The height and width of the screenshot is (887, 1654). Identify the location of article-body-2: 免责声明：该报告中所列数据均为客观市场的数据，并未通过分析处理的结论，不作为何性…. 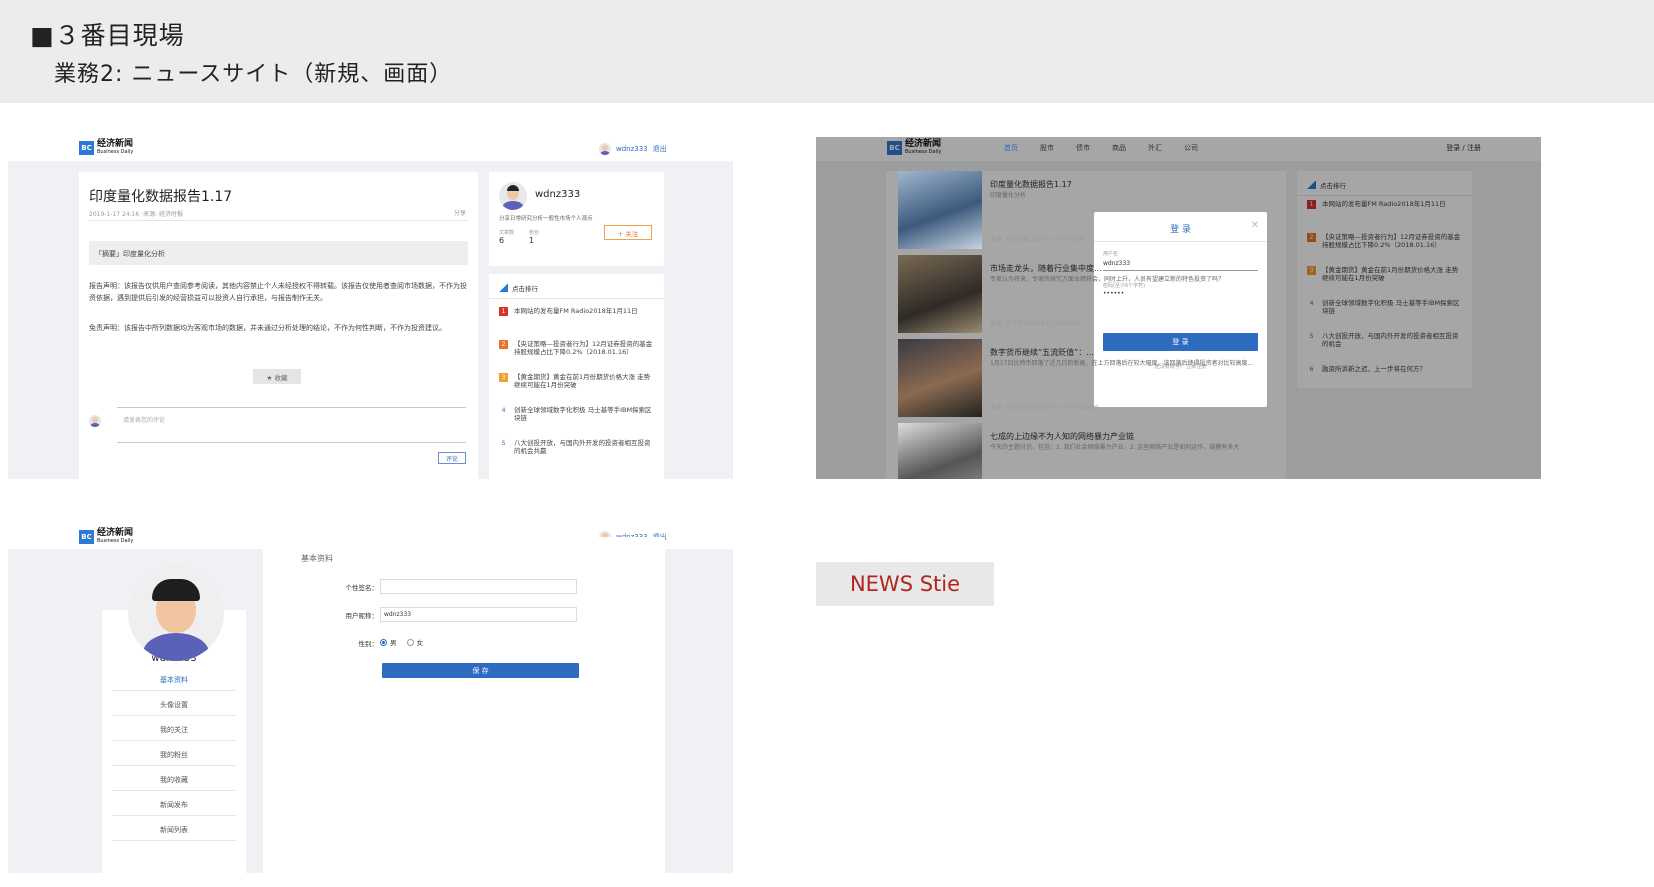
(267, 328).